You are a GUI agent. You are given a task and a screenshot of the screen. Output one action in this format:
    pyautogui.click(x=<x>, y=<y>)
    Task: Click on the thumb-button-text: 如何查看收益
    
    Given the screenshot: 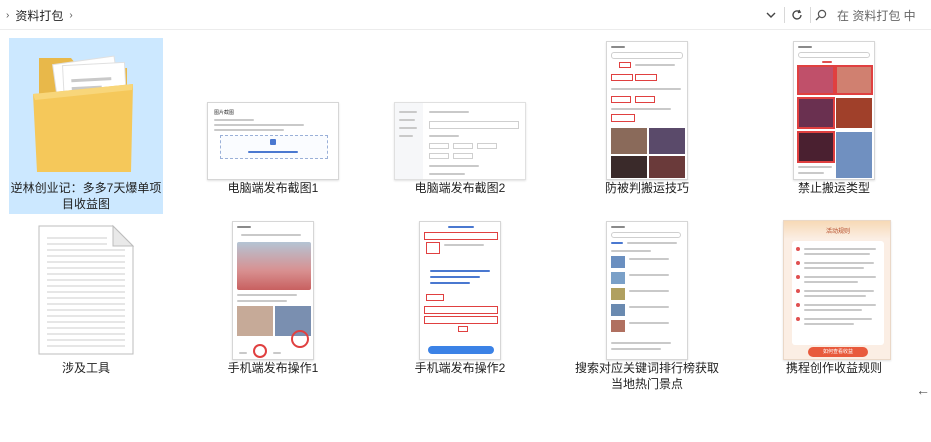 What is the action you would take?
    pyautogui.click(x=837, y=352)
    